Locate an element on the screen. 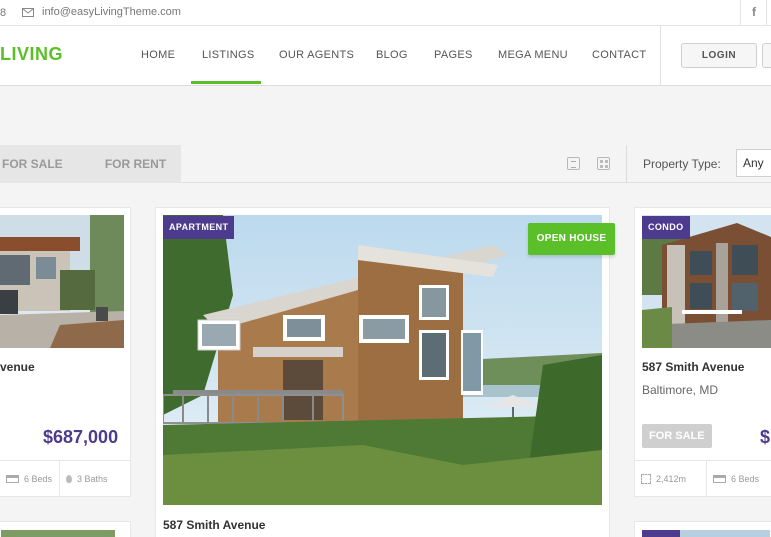 The width and height of the screenshot is (771, 537). mail-icon is located at coordinates (28, 12).